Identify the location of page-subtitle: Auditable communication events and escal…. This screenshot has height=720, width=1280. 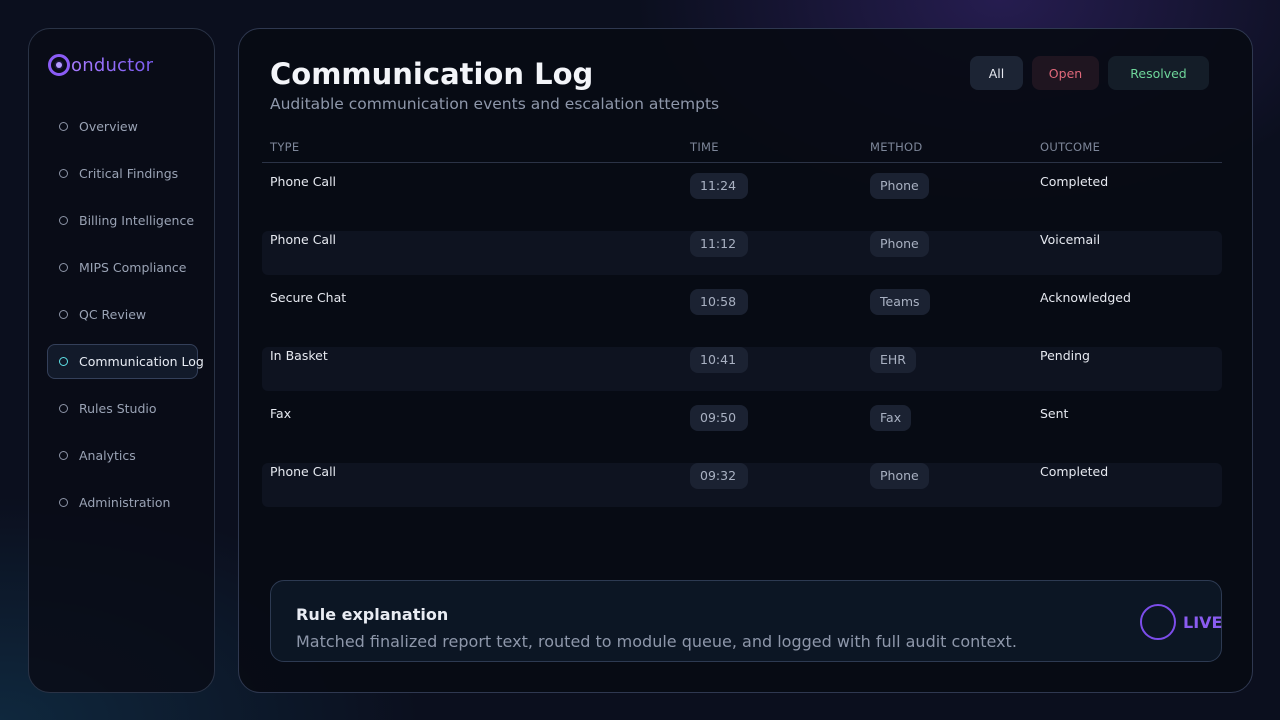
(495, 104).